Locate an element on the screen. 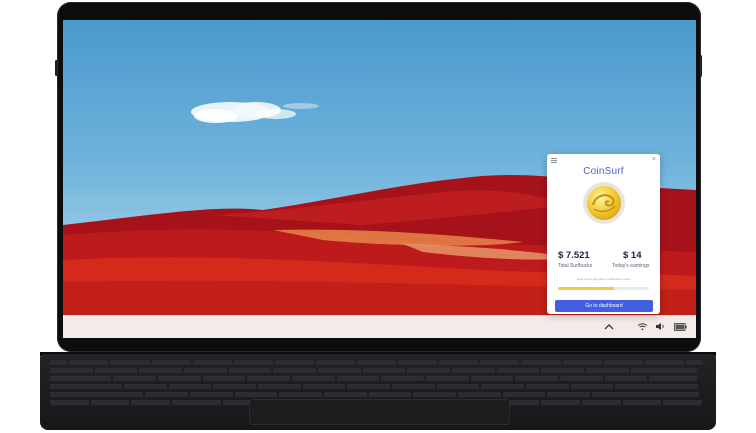  todays-earnings-label: Today's earnings is located at coordinates (631, 266).